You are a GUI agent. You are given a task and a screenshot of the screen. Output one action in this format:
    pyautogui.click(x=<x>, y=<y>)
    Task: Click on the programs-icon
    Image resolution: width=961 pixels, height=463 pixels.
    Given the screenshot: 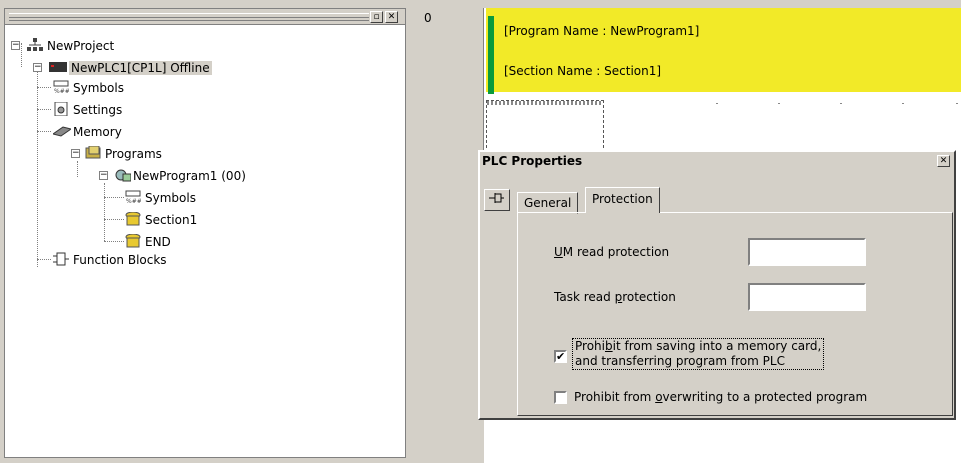 What is the action you would take?
    pyautogui.click(x=93, y=152)
    